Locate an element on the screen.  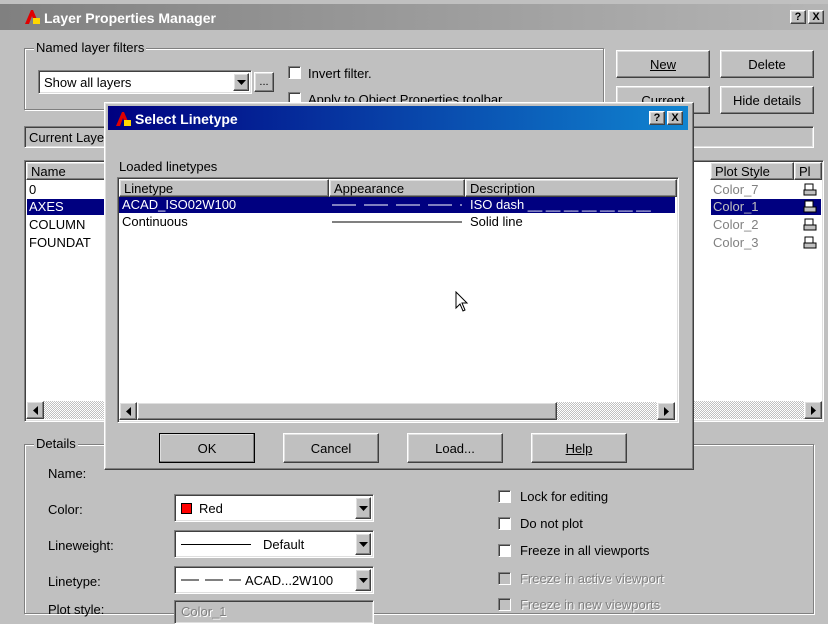
filter-dropdown-arrow is located at coordinates (241, 82).